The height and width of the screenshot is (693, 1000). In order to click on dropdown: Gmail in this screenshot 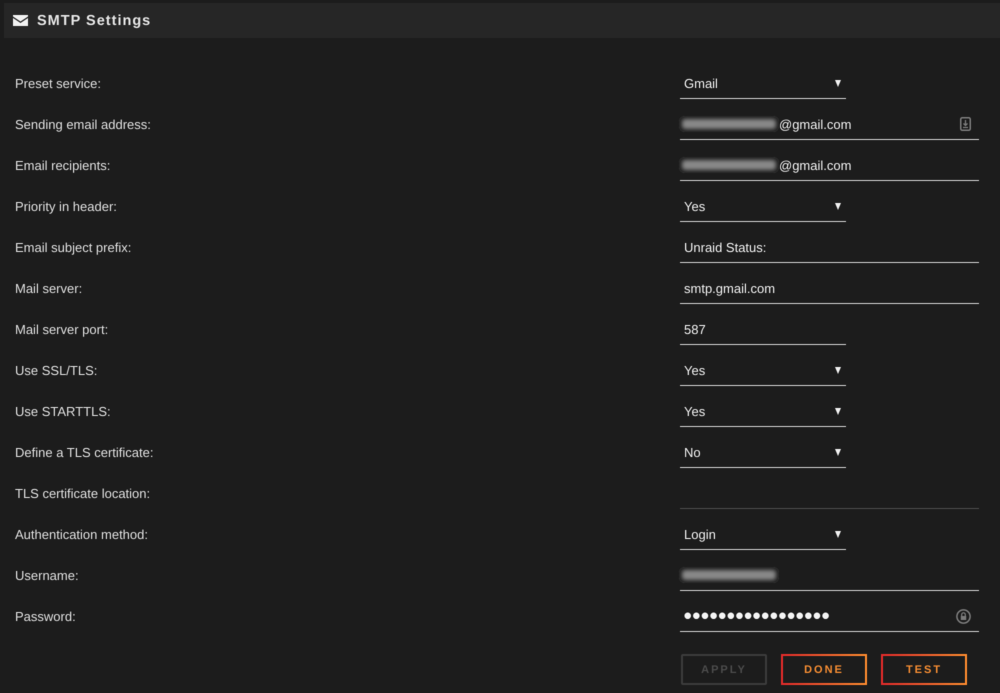, I will do `click(763, 83)`.